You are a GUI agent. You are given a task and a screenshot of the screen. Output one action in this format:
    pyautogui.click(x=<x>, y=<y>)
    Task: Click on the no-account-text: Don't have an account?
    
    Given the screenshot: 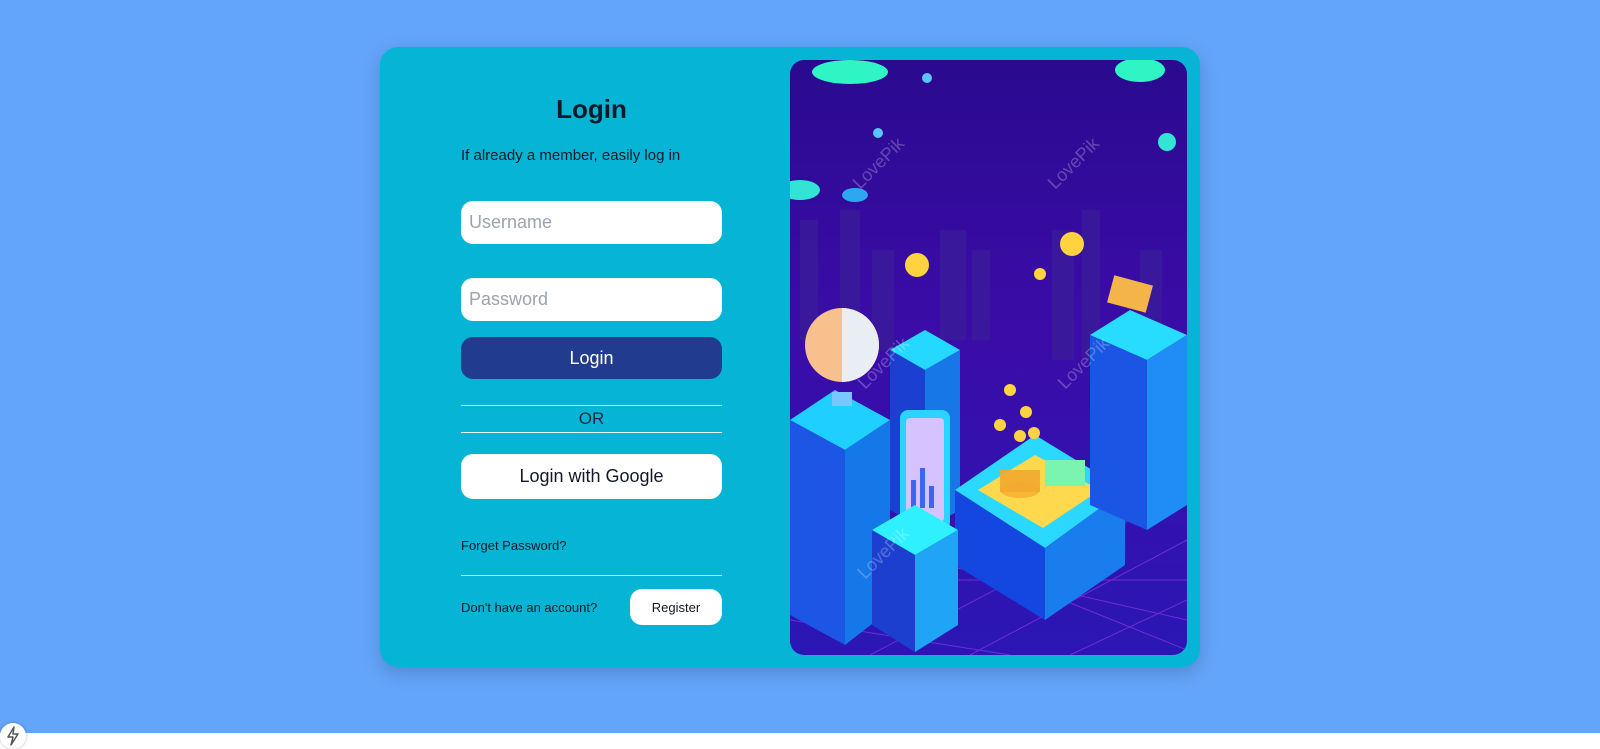 What is the action you would take?
    pyautogui.click(x=529, y=607)
    